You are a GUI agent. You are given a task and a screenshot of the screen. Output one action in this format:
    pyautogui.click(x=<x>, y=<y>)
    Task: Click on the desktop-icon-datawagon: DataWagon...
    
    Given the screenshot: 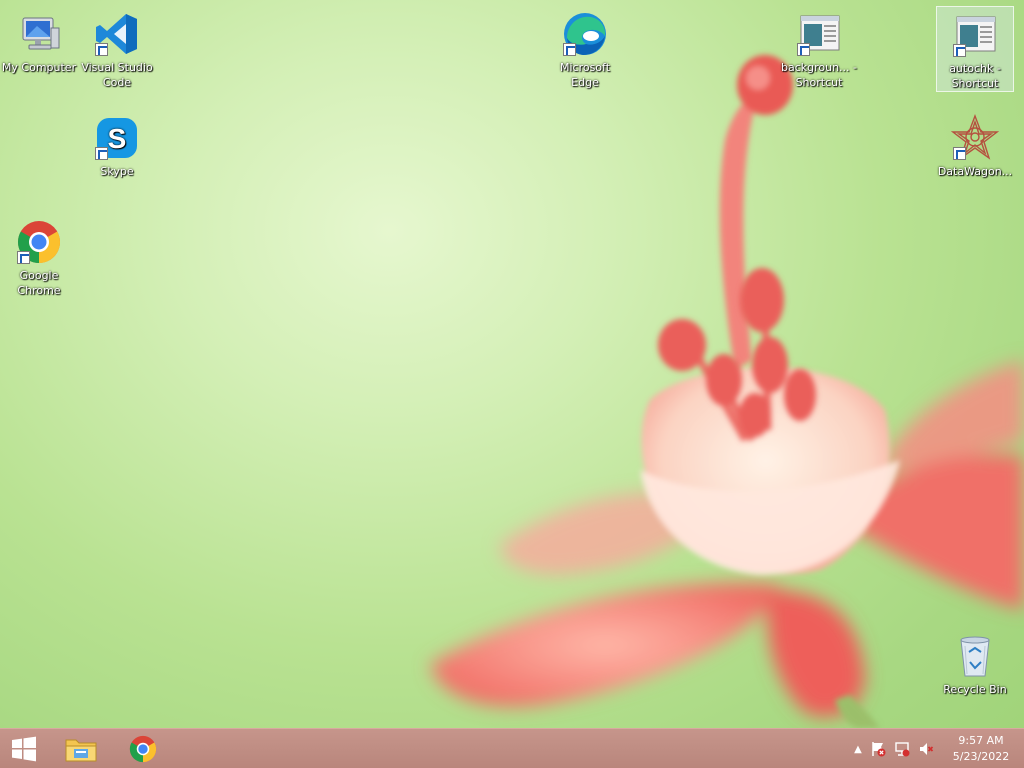 What is the action you would take?
    pyautogui.click(x=975, y=144)
    